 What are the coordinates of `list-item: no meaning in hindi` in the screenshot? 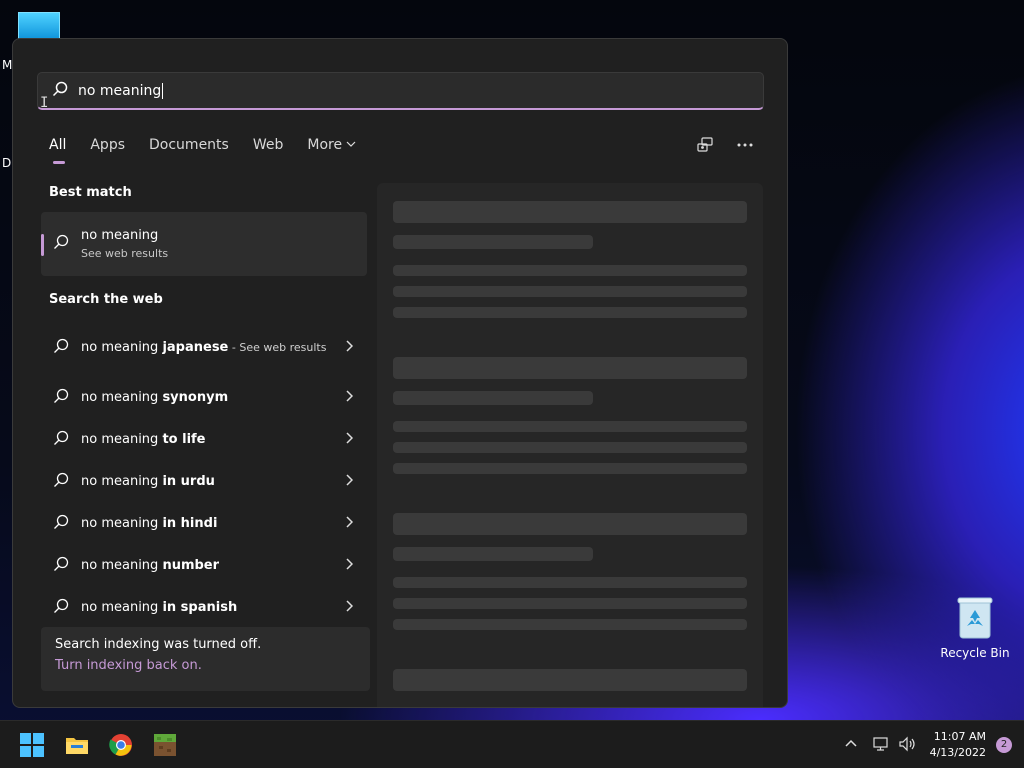 It's located at (204, 524).